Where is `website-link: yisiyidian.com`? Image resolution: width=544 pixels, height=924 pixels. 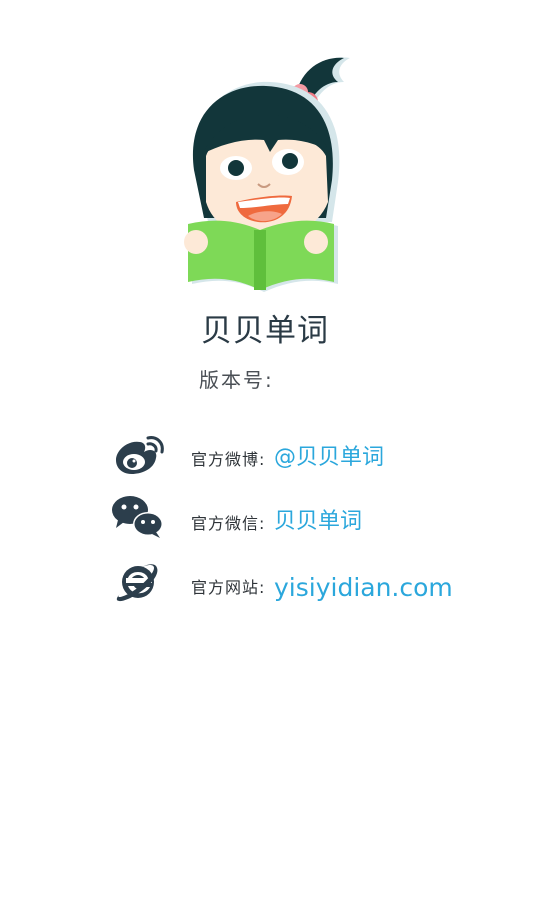 website-link: yisiyidian.com is located at coordinates (363, 588).